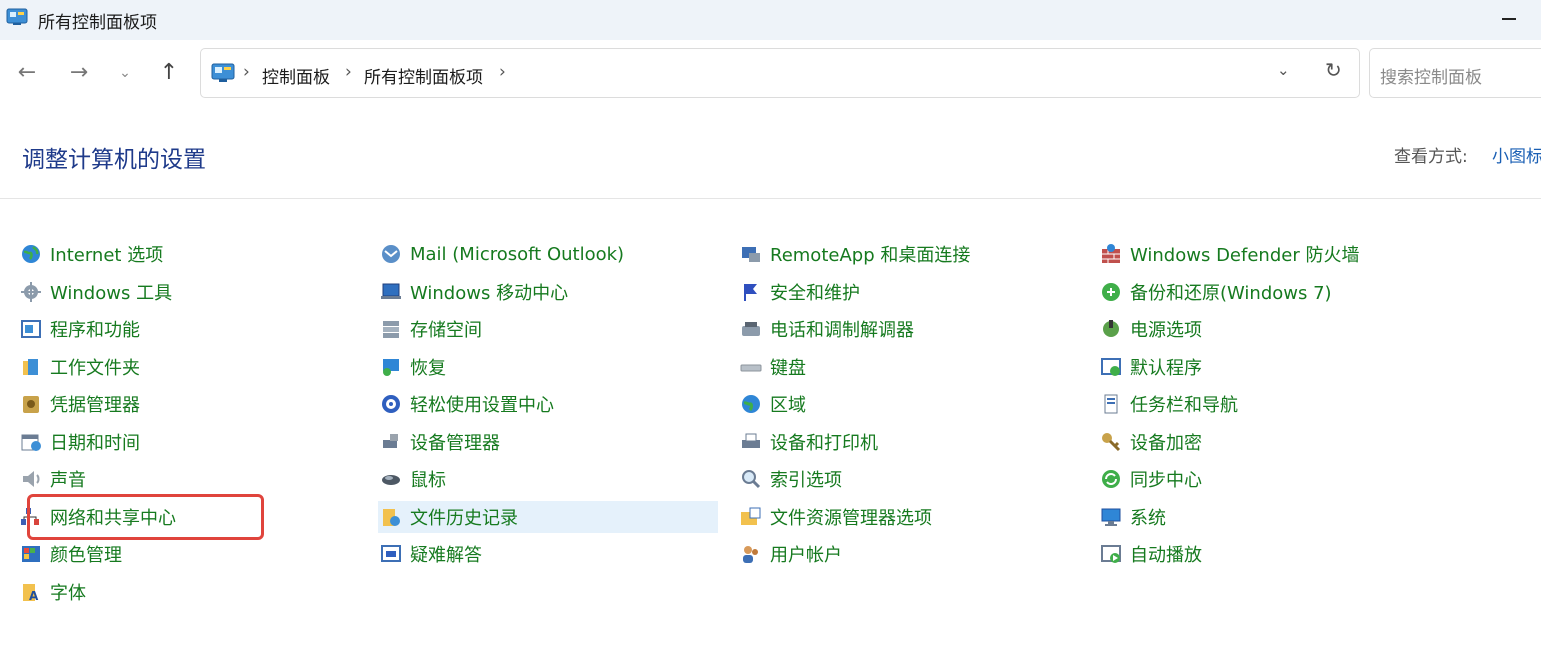 The image size is (1541, 671). What do you see at coordinates (27, 73) in the screenshot?
I see `back-button: ←` at bounding box center [27, 73].